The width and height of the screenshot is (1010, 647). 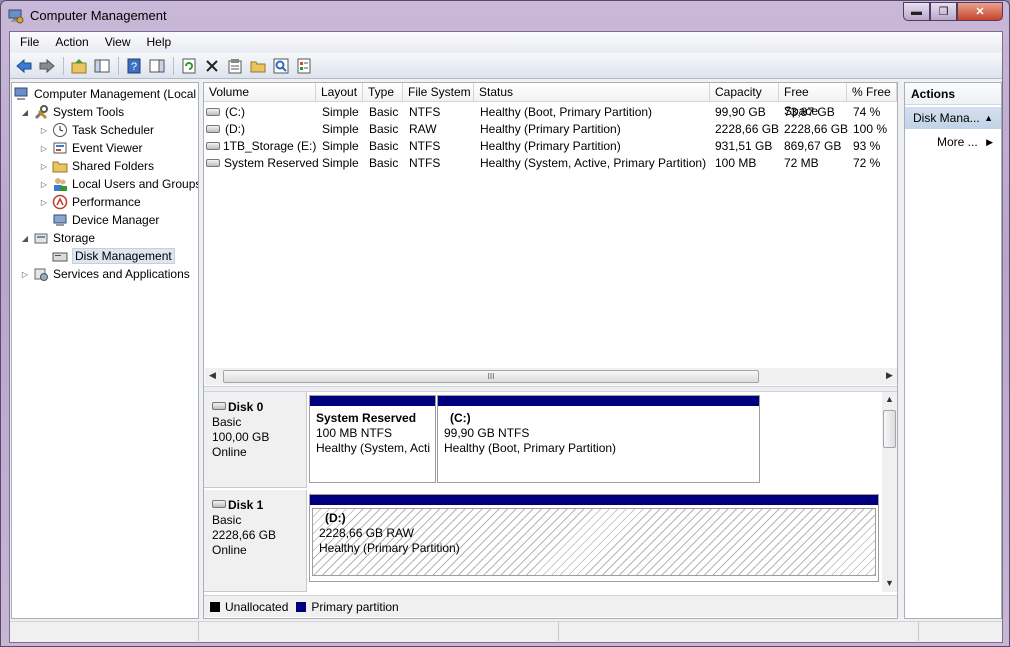 I want to click on scroll-left-icon: ◀, so click(x=212, y=375).